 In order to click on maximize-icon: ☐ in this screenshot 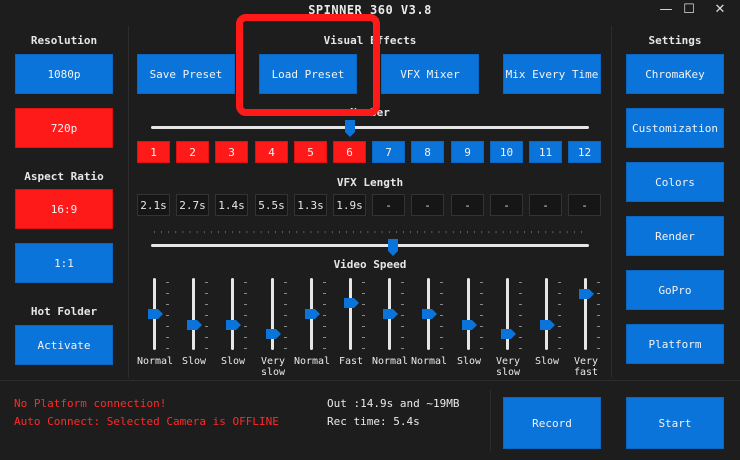, I will do `click(689, 10)`.